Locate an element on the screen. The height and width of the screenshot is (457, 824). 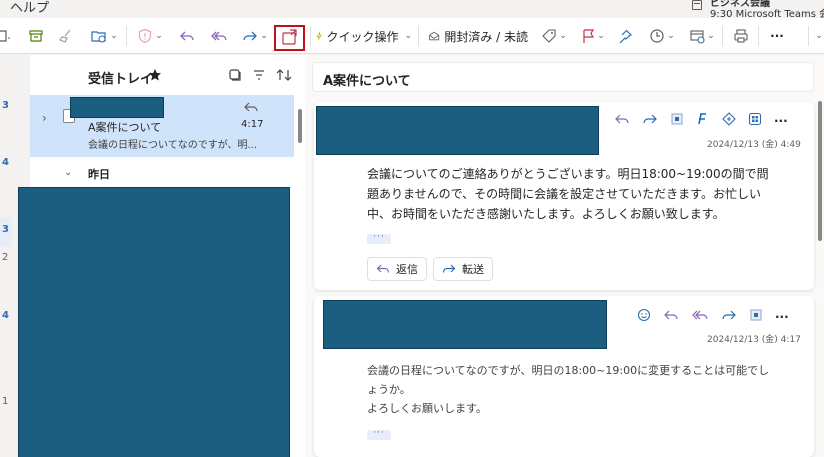
tag-icon is located at coordinates (549, 36).